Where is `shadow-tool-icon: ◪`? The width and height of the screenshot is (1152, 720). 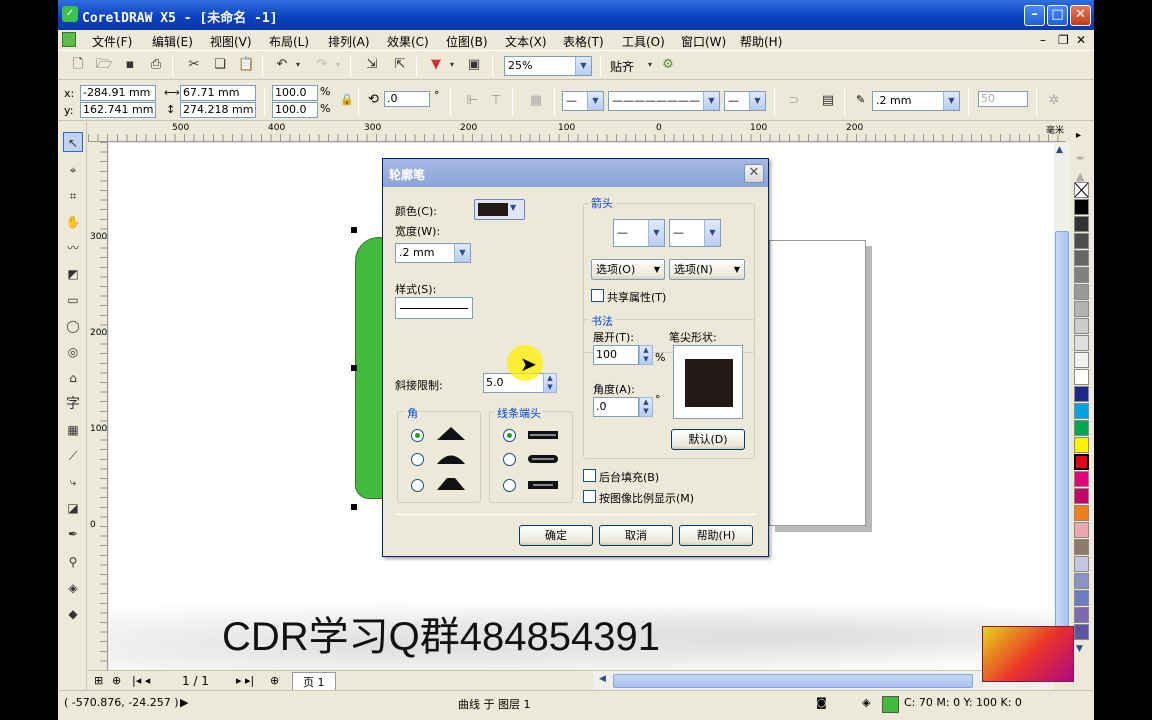 shadow-tool-icon: ◪ is located at coordinates (73, 508).